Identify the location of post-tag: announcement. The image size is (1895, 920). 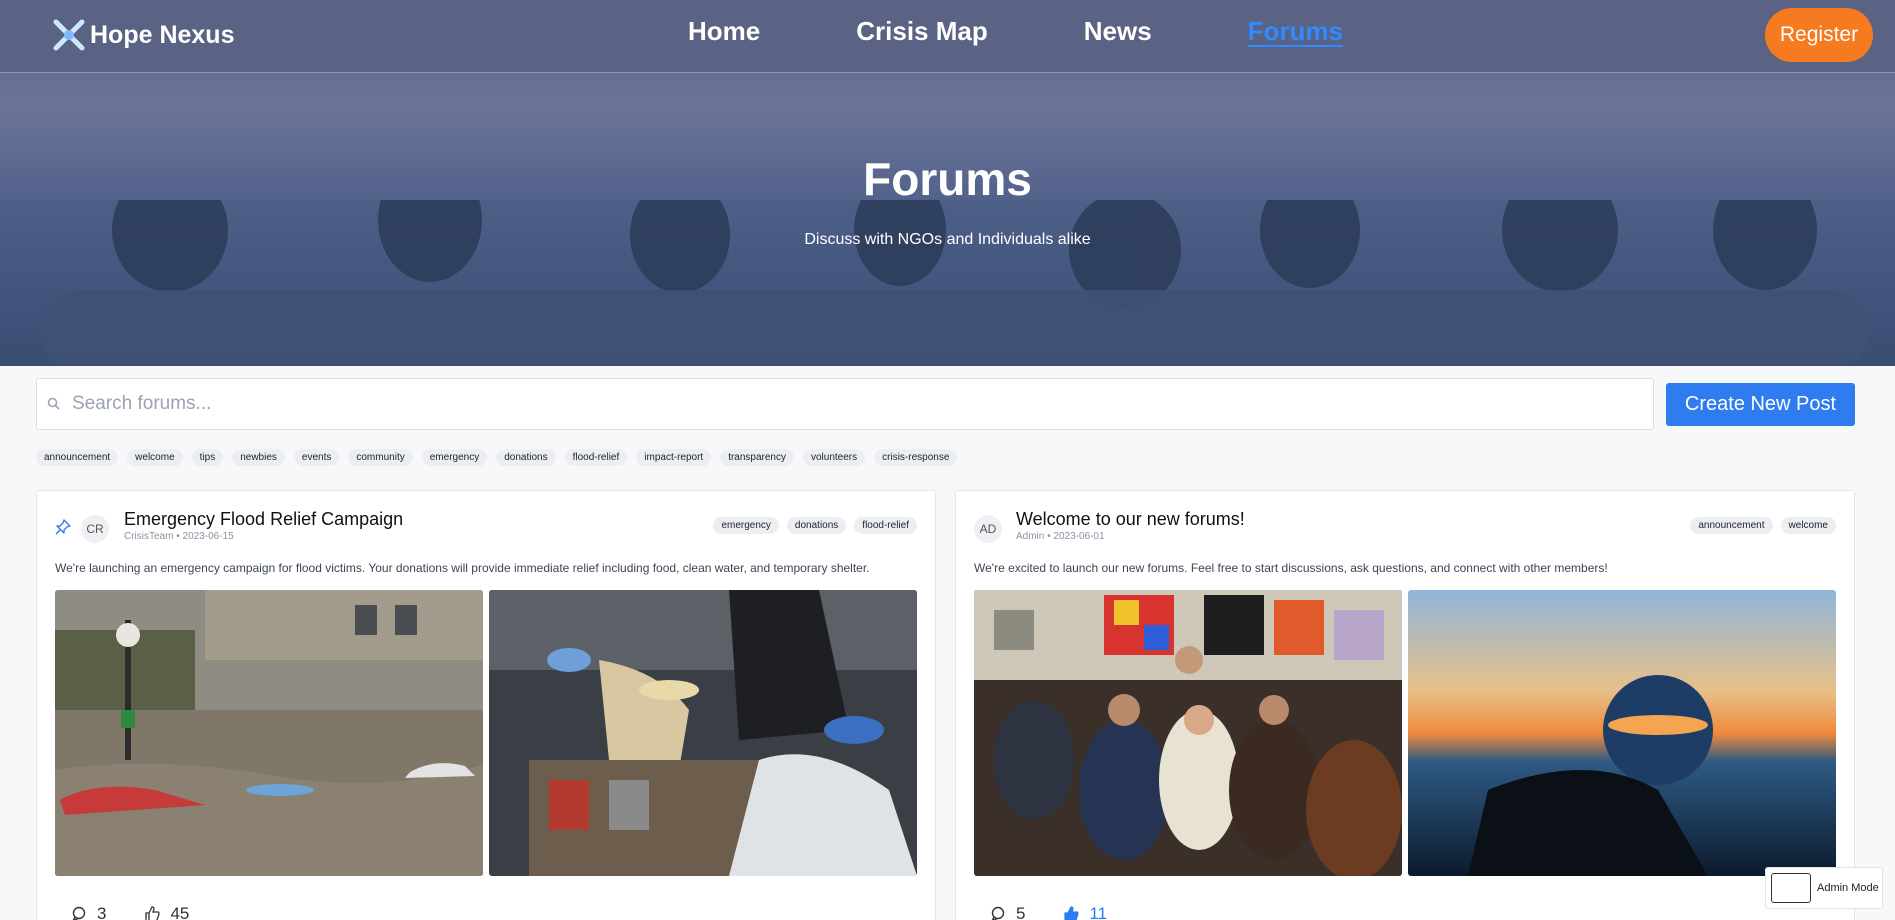
(1731, 525).